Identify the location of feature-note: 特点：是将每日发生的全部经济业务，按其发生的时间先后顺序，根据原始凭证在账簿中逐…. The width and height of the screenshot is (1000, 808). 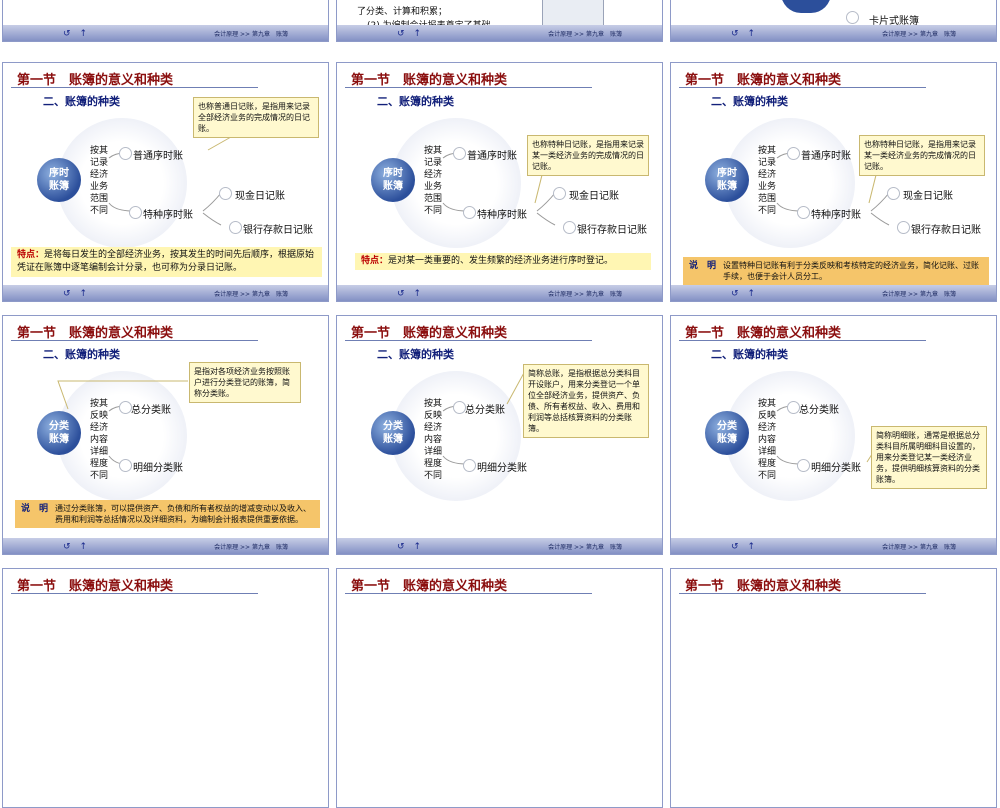
(166, 262).